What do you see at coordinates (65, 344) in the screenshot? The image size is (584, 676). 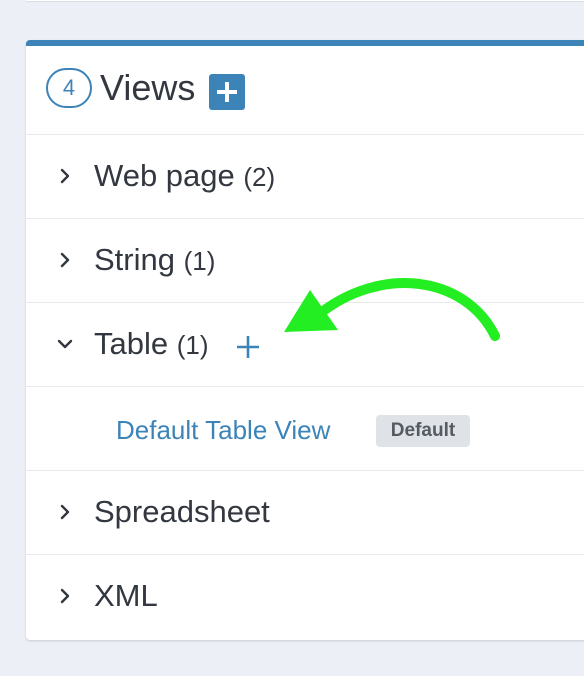 I see `chevron-down-icon` at bounding box center [65, 344].